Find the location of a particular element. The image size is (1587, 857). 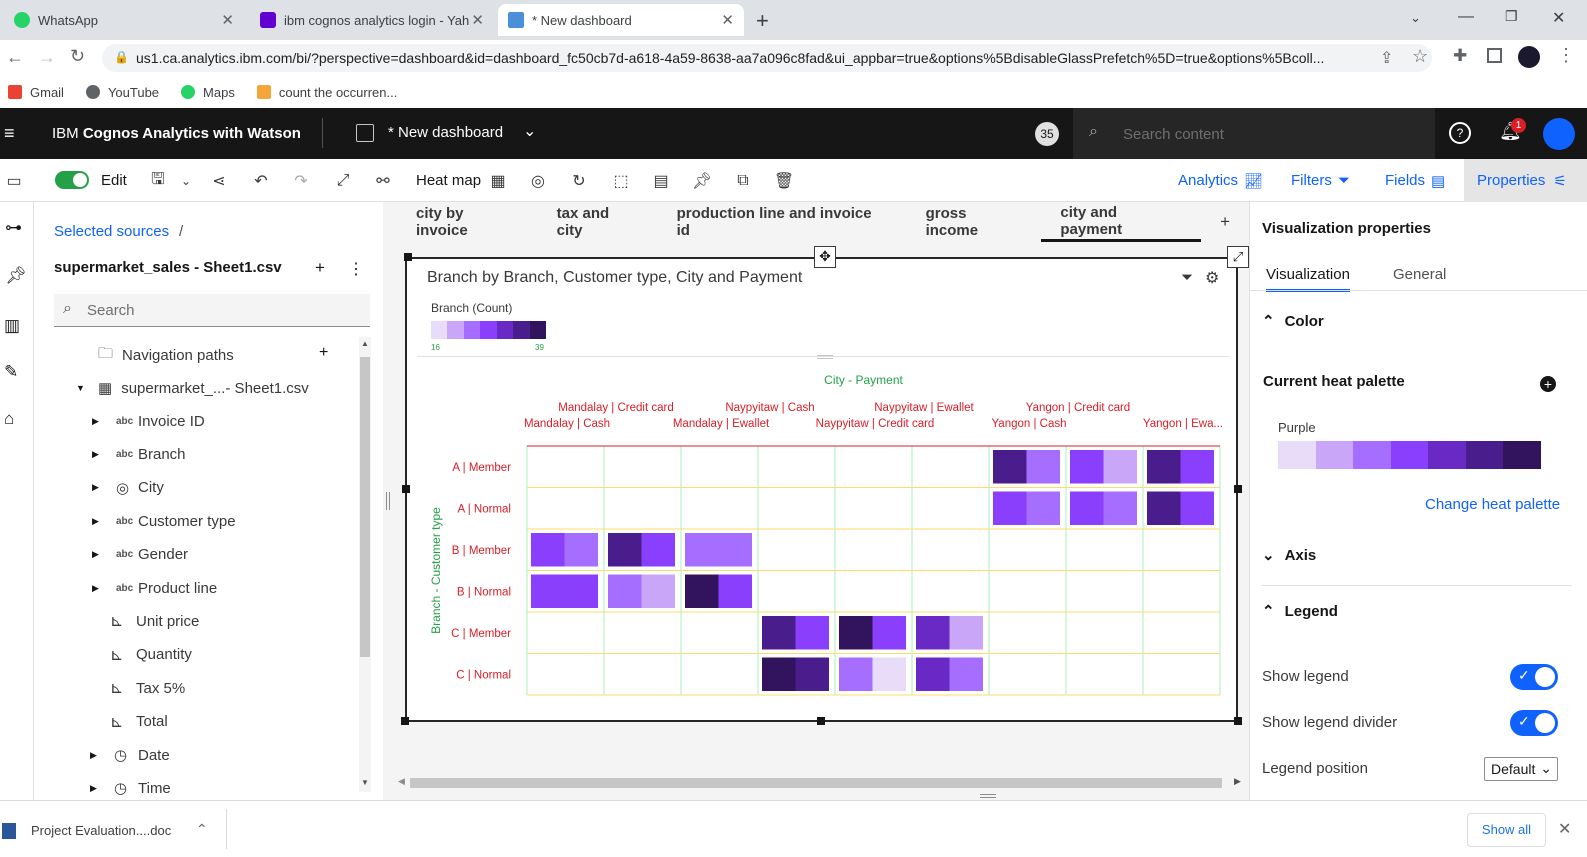

tab-city-by-invoice: city by invoice is located at coordinates (467, 222).